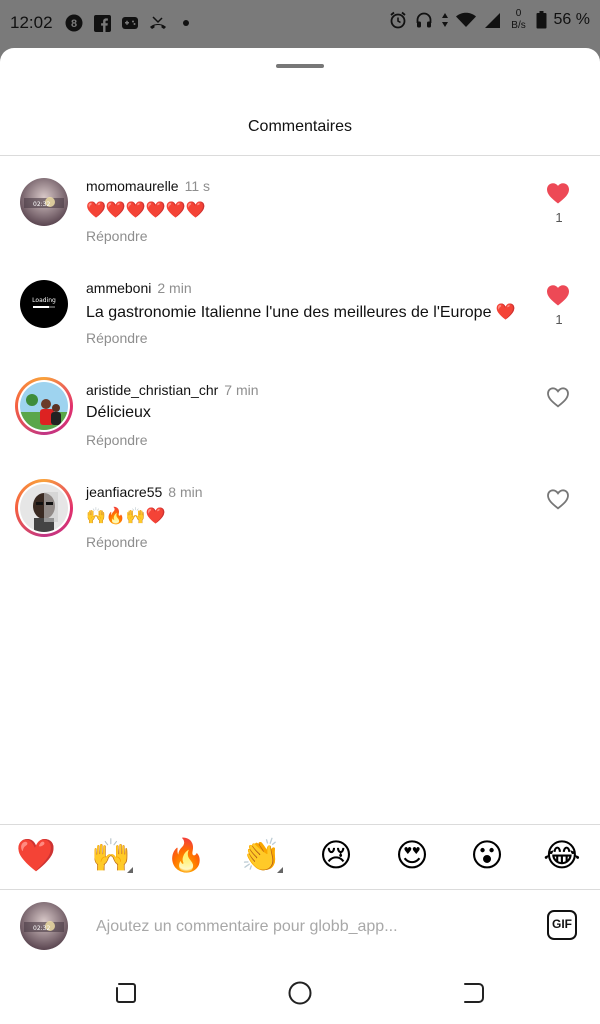 Image resolution: width=600 pixels, height=1024 pixels. What do you see at coordinates (186, 23) in the screenshot?
I see `dot-icon` at bounding box center [186, 23].